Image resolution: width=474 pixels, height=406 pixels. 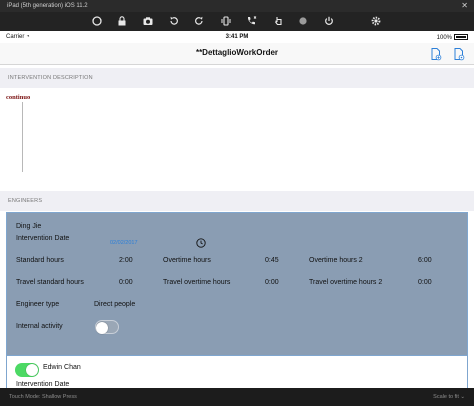 What do you see at coordinates (40, 260) in the screenshot?
I see `standard-hours-label: Standard hours` at bounding box center [40, 260].